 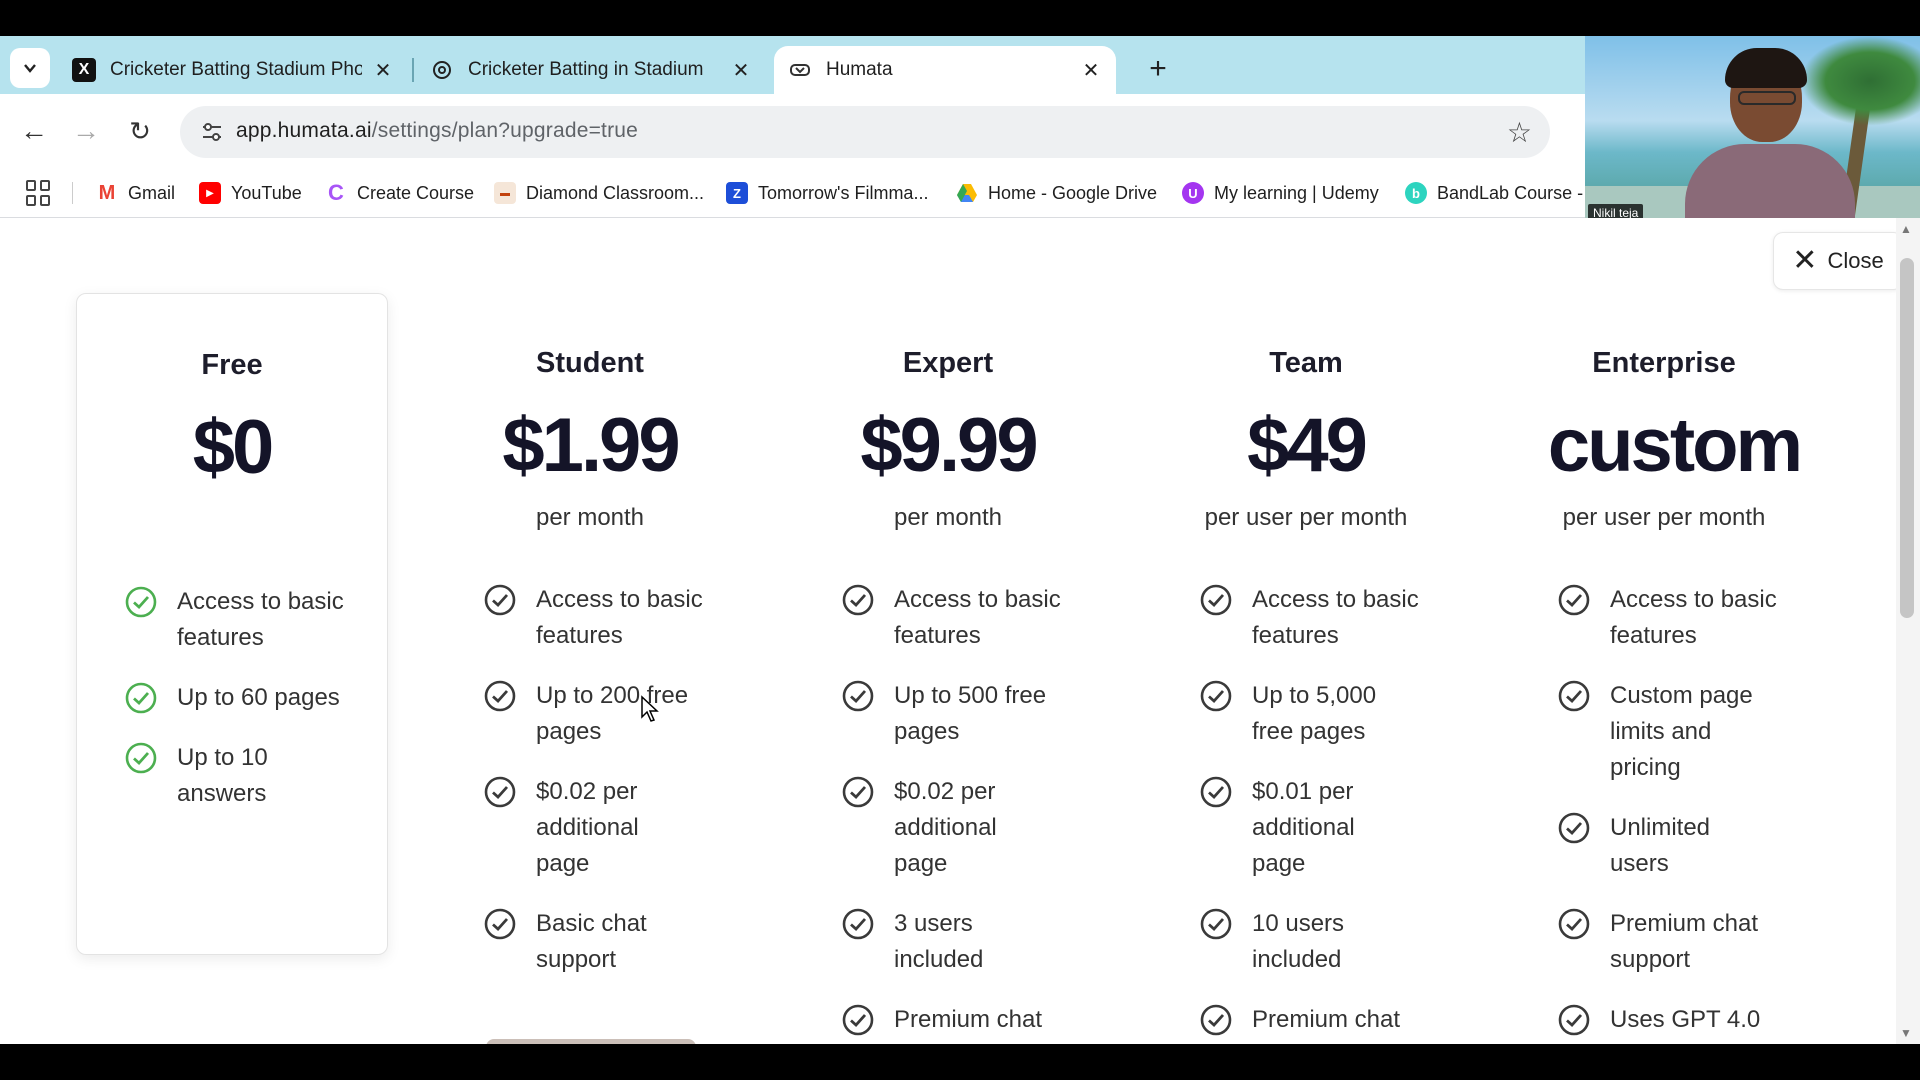 I want to click on webcam-overlay, so click(x=1752, y=130).